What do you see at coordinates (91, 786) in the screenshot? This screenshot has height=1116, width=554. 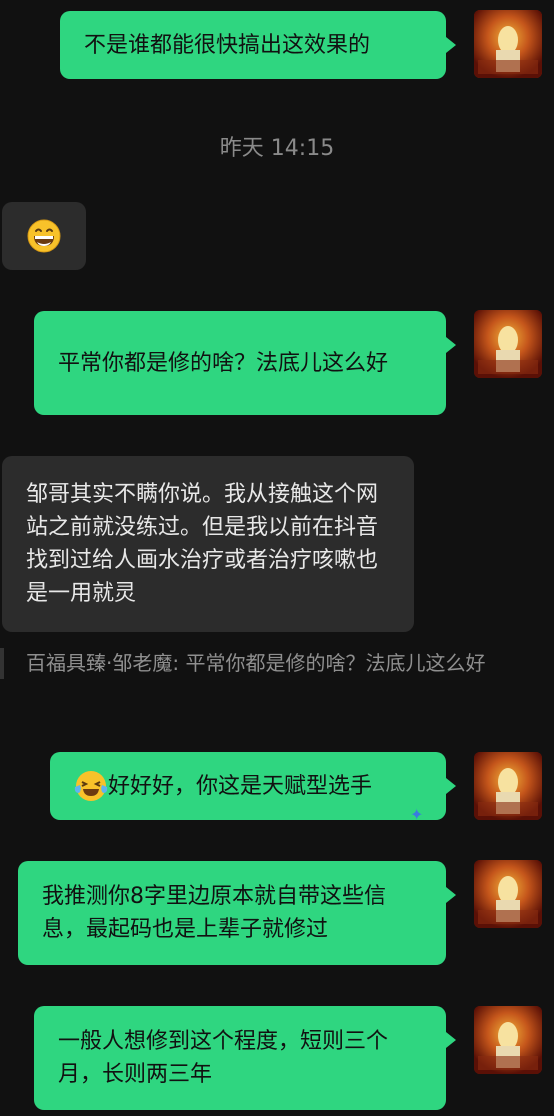 I see `laughing-tears-icon` at bounding box center [91, 786].